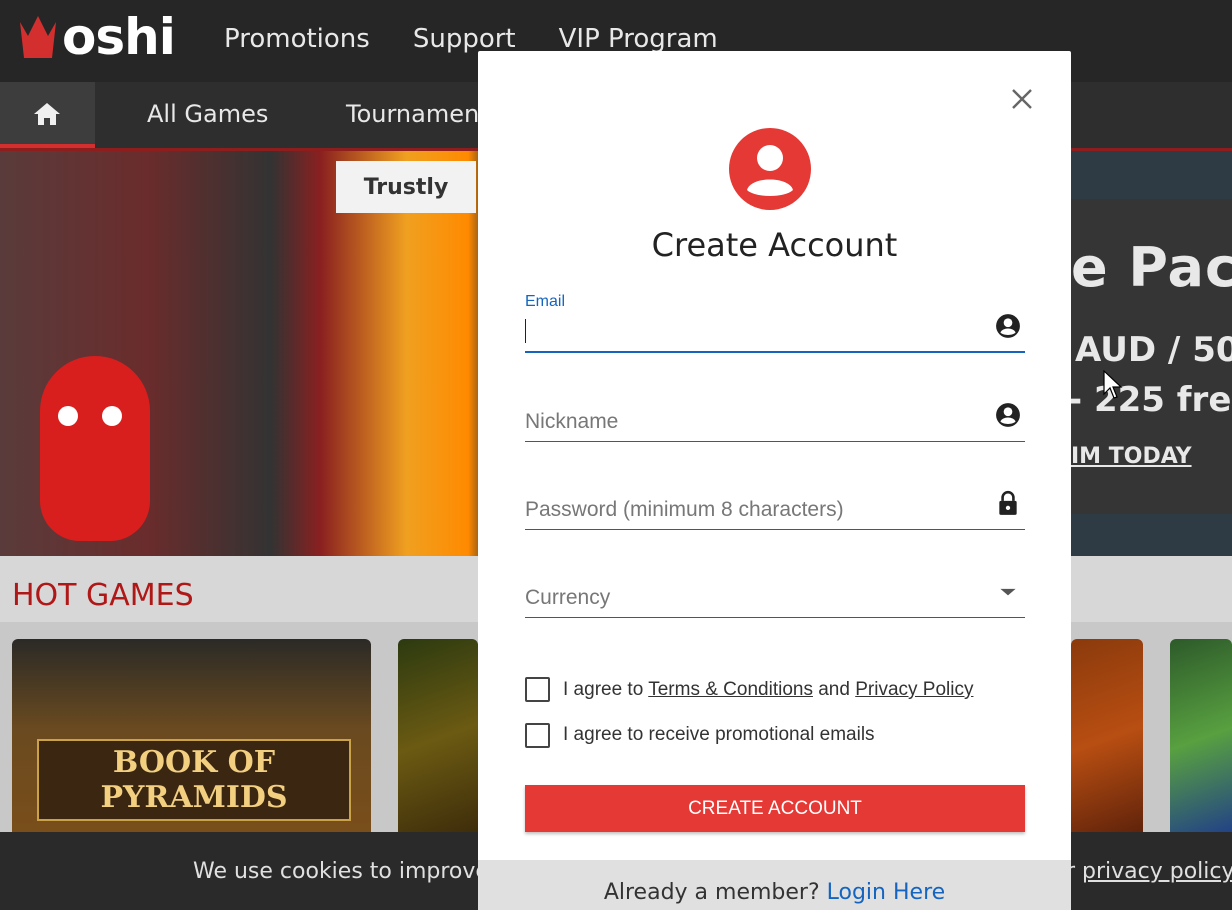 Image resolution: width=1232 pixels, height=910 pixels. I want to click on oshi-logo: oshi, so click(97, 37).